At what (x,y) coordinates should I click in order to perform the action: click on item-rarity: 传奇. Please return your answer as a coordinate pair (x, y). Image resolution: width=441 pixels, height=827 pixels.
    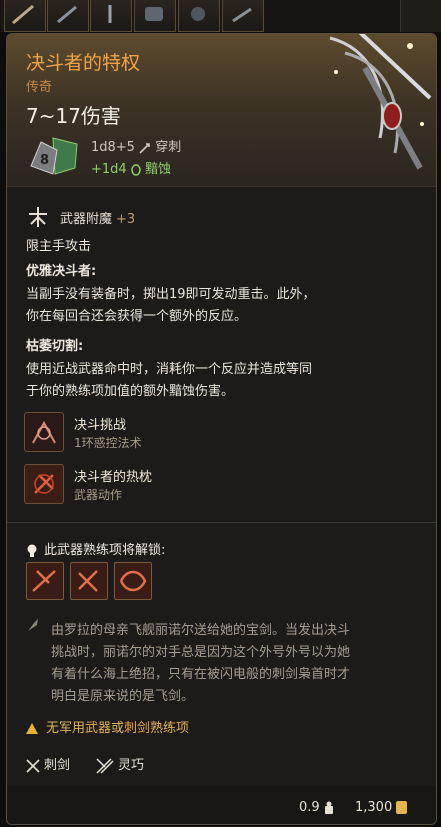
    Looking at the image, I should click on (39, 87).